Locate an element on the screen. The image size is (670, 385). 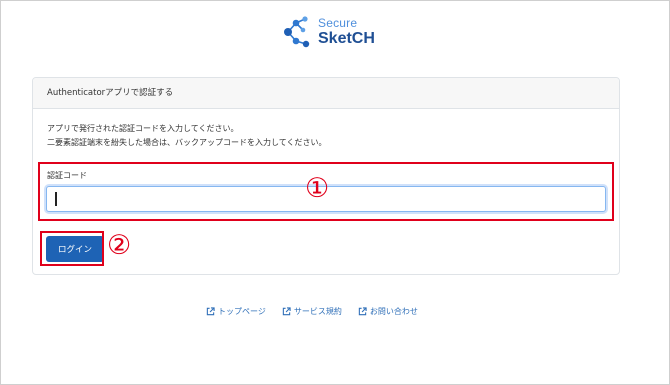
logo: Secure SketCH is located at coordinates (328, 32).